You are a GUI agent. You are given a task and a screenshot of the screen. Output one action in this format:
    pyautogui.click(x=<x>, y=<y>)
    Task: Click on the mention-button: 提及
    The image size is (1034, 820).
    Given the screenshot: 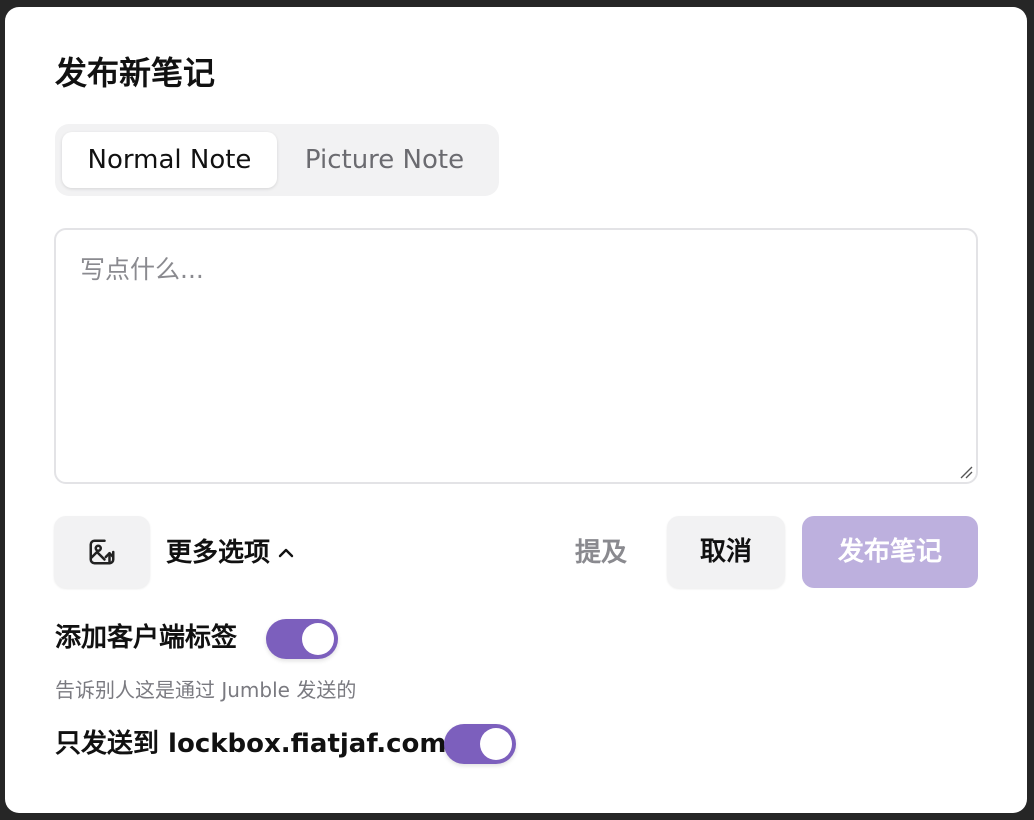 What is the action you would take?
    pyautogui.click(x=601, y=553)
    